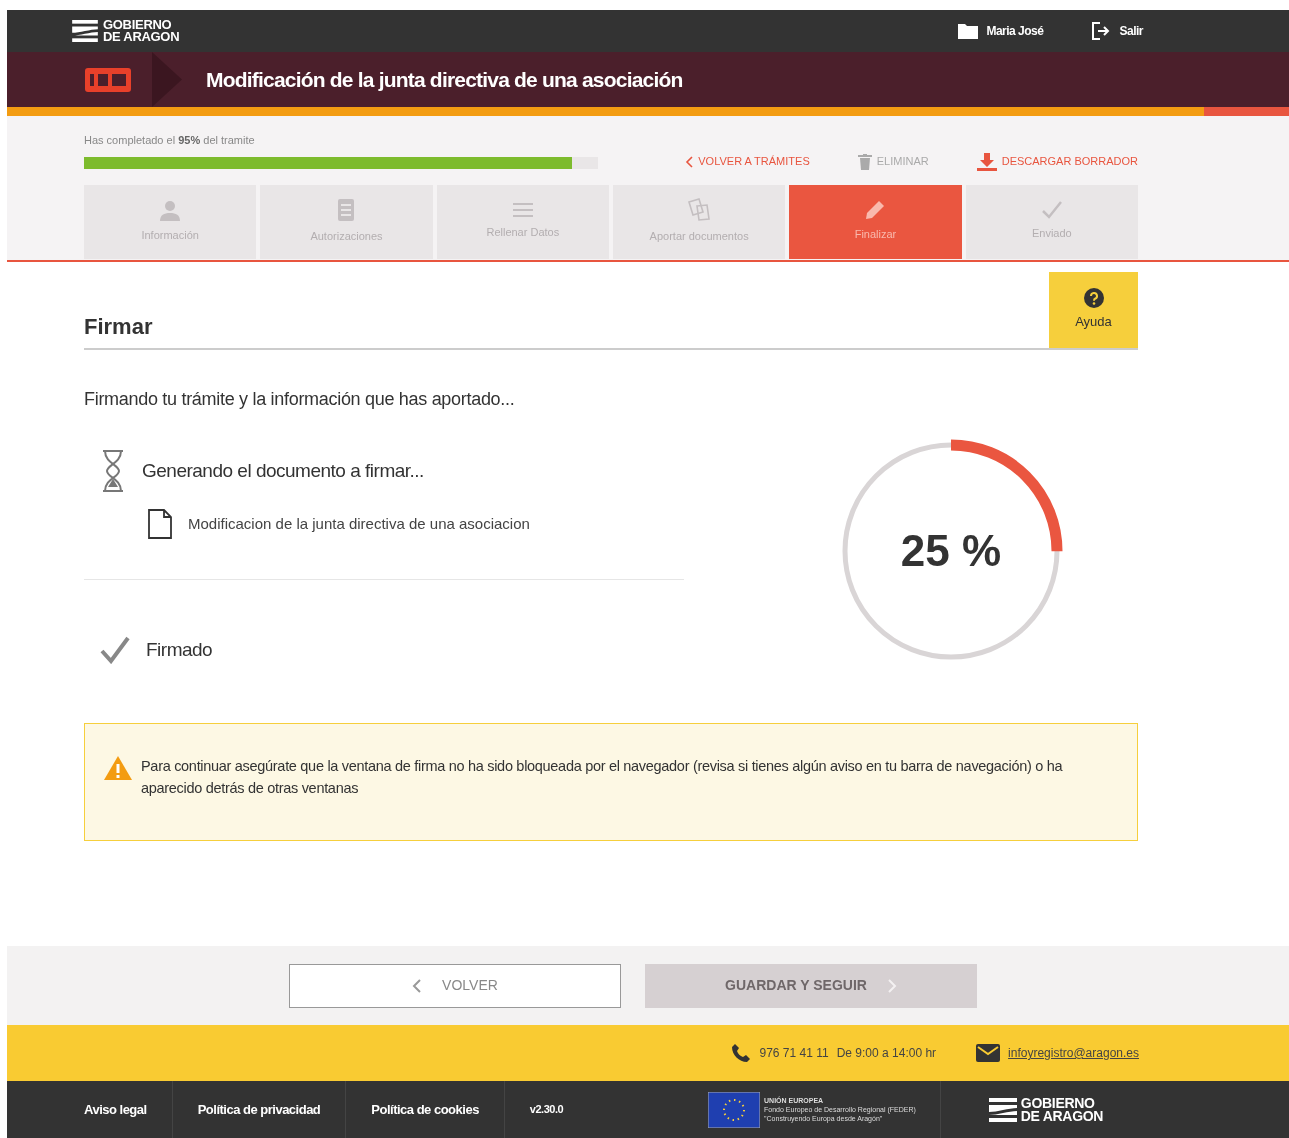 This screenshot has height=1138, width=1289. What do you see at coordinates (455, 985) in the screenshot?
I see `back-button: VOLVER` at bounding box center [455, 985].